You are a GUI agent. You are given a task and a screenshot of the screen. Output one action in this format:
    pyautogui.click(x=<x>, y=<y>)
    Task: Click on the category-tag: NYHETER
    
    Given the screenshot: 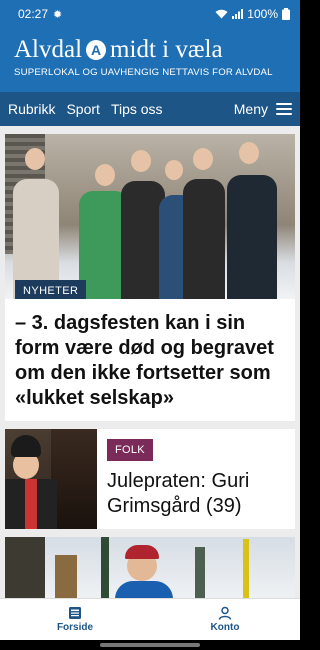 What is the action you would take?
    pyautogui.click(x=51, y=289)
    